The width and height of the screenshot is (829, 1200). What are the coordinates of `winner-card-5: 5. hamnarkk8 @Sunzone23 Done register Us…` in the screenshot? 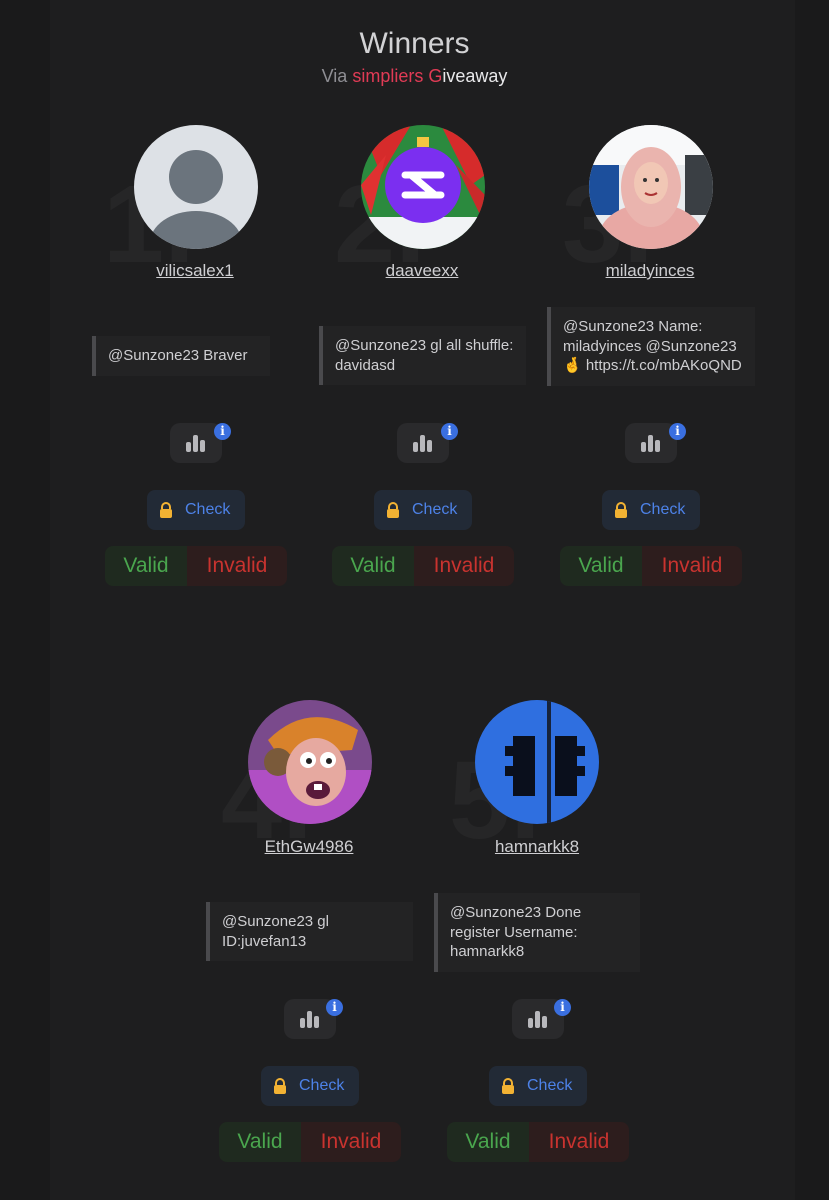 It's located at (537, 931).